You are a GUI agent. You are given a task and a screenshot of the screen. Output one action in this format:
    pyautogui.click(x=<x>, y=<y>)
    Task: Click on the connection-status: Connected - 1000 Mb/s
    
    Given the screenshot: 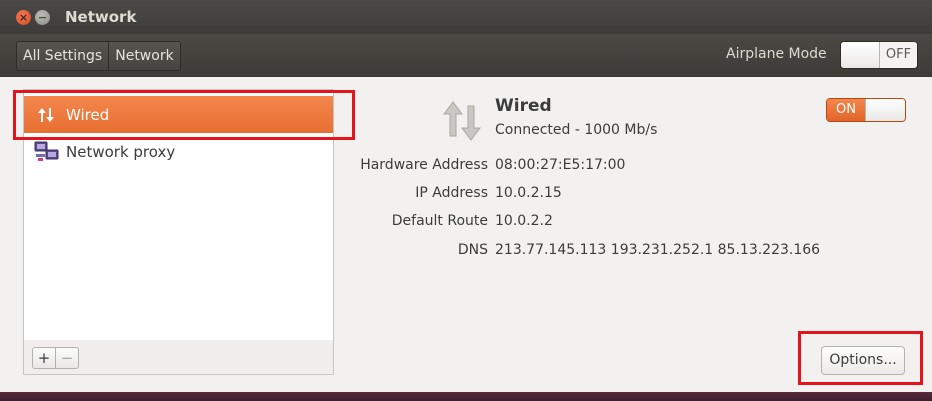 What is the action you would take?
    pyautogui.click(x=576, y=130)
    